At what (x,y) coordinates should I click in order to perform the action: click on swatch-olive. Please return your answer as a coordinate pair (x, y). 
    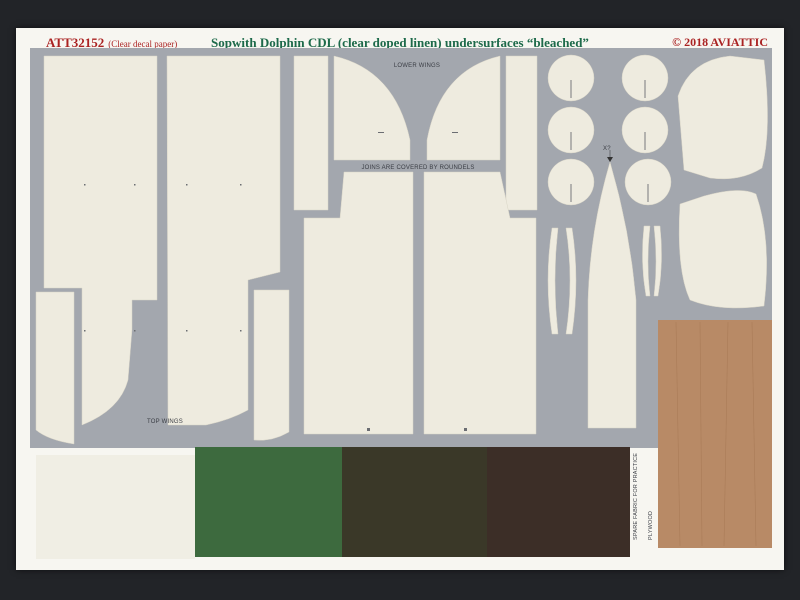
    Looking at the image, I should click on (414, 502).